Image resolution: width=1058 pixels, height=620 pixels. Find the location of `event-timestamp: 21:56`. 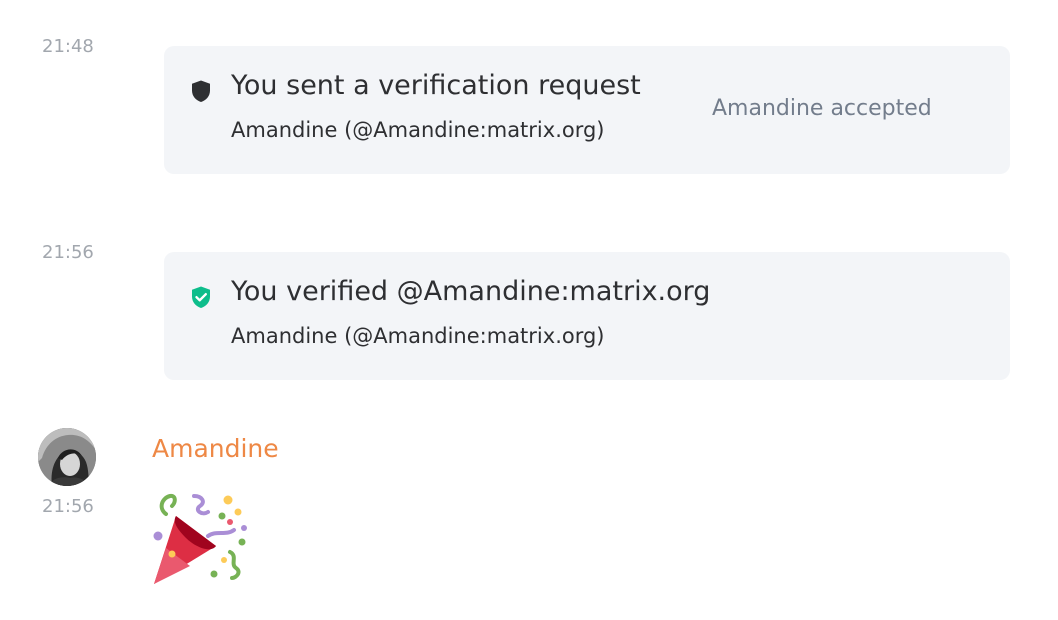

event-timestamp: 21:56 is located at coordinates (68, 252).